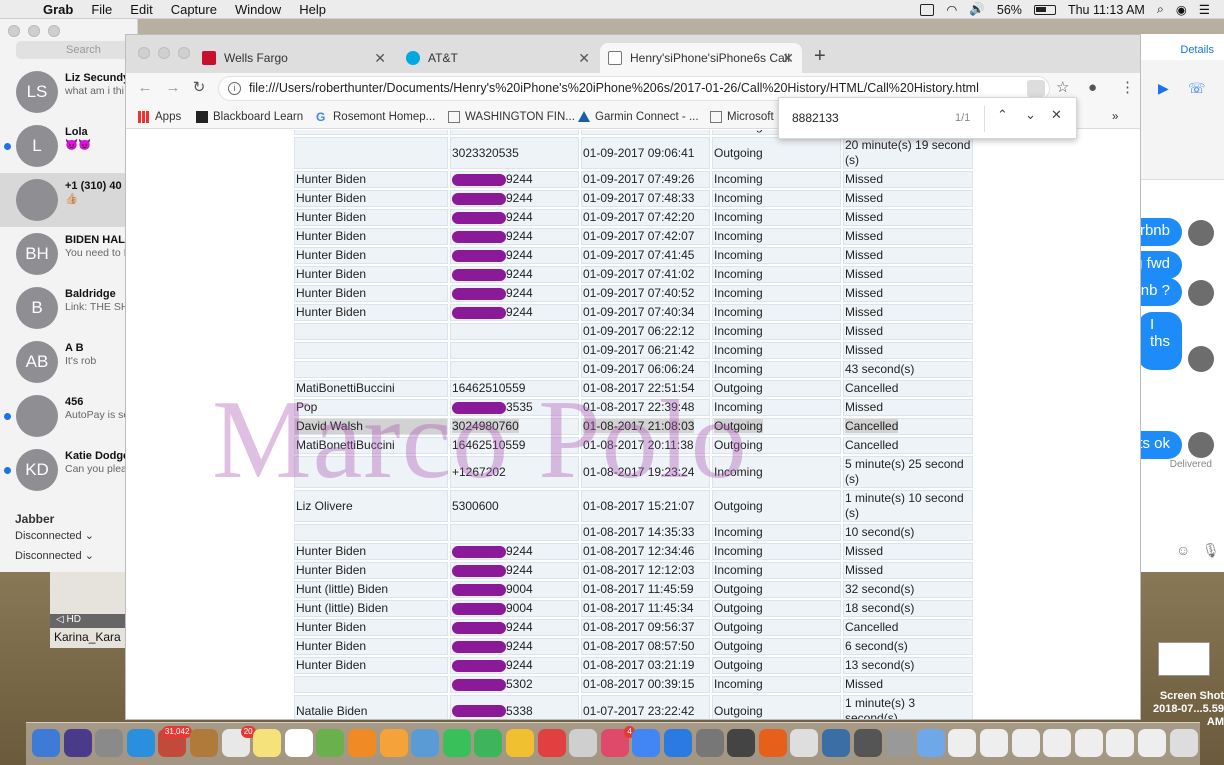 Image resolution: width=1224 pixels, height=765 pixels. I want to click on safari-icon, so click(140, 743).